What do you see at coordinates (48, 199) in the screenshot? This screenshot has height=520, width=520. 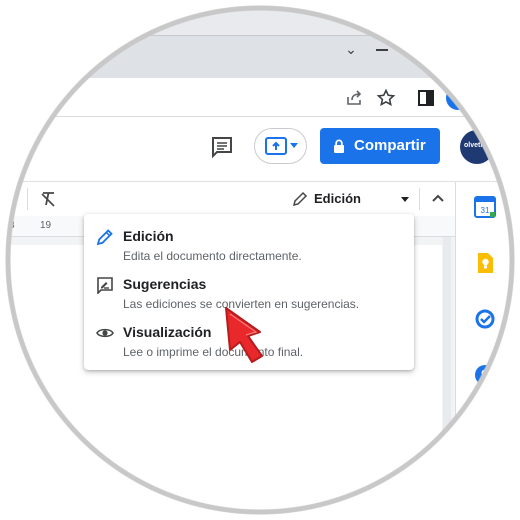 I see `clear-formatting-icon` at bounding box center [48, 199].